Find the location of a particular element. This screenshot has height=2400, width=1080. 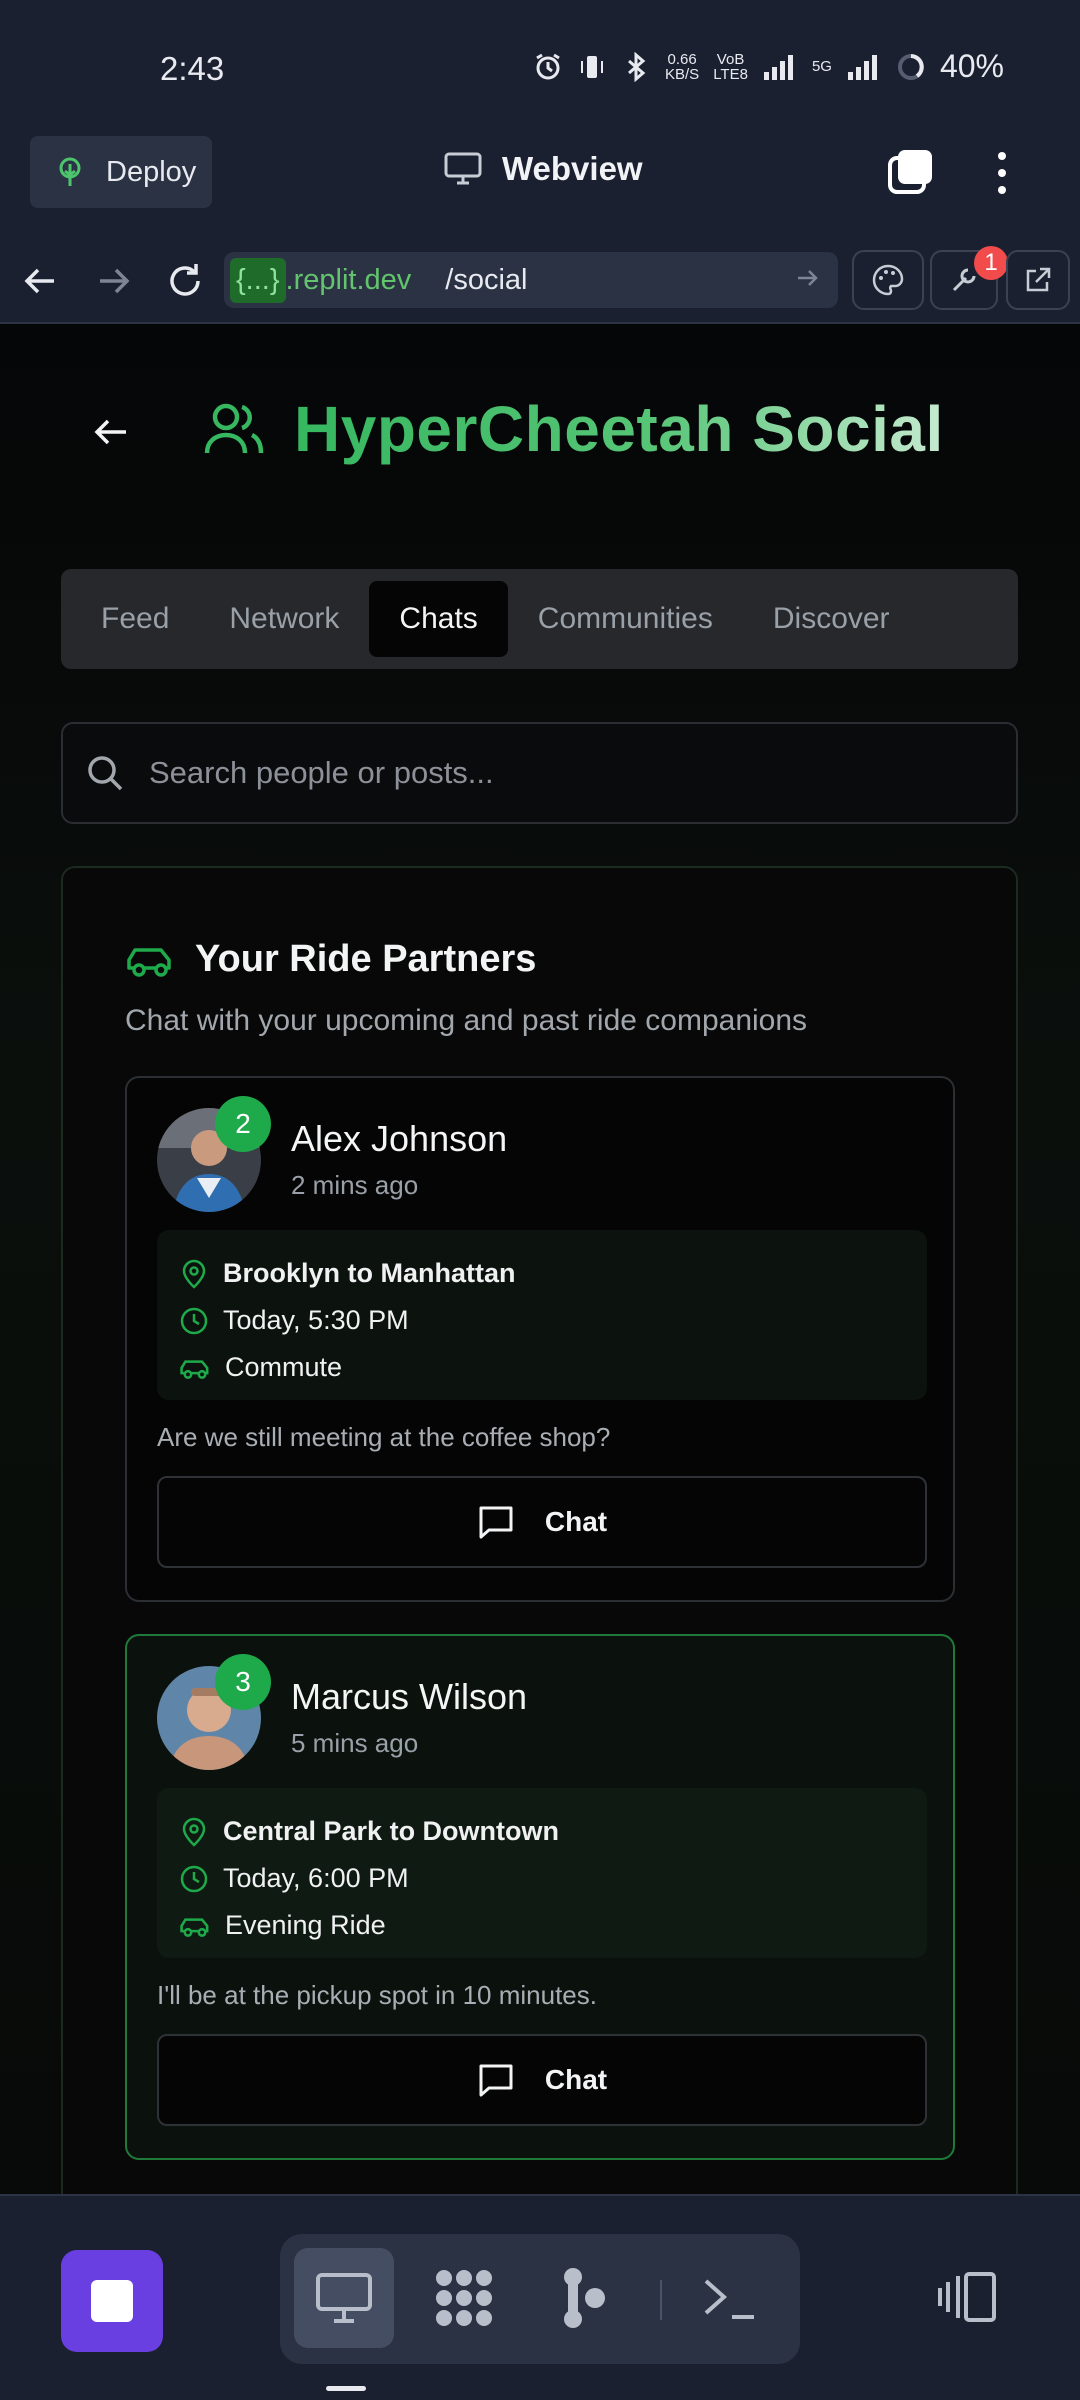

tool-dock is located at coordinates (540, 2299).